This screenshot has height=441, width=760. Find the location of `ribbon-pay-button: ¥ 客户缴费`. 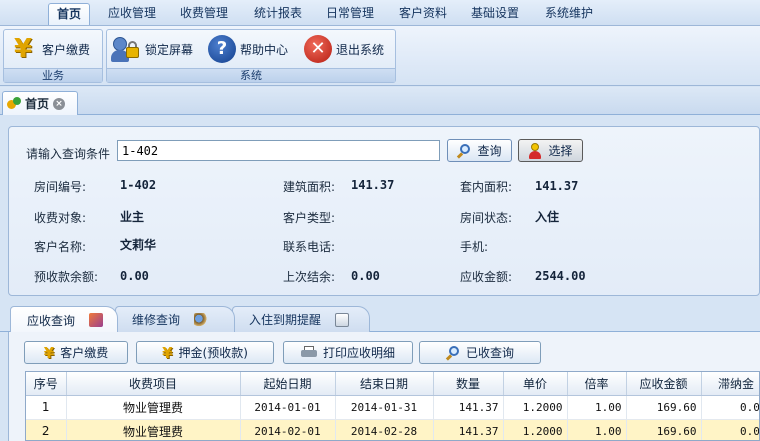

ribbon-pay-button: ¥ 客户缴费 is located at coordinates (49, 49).